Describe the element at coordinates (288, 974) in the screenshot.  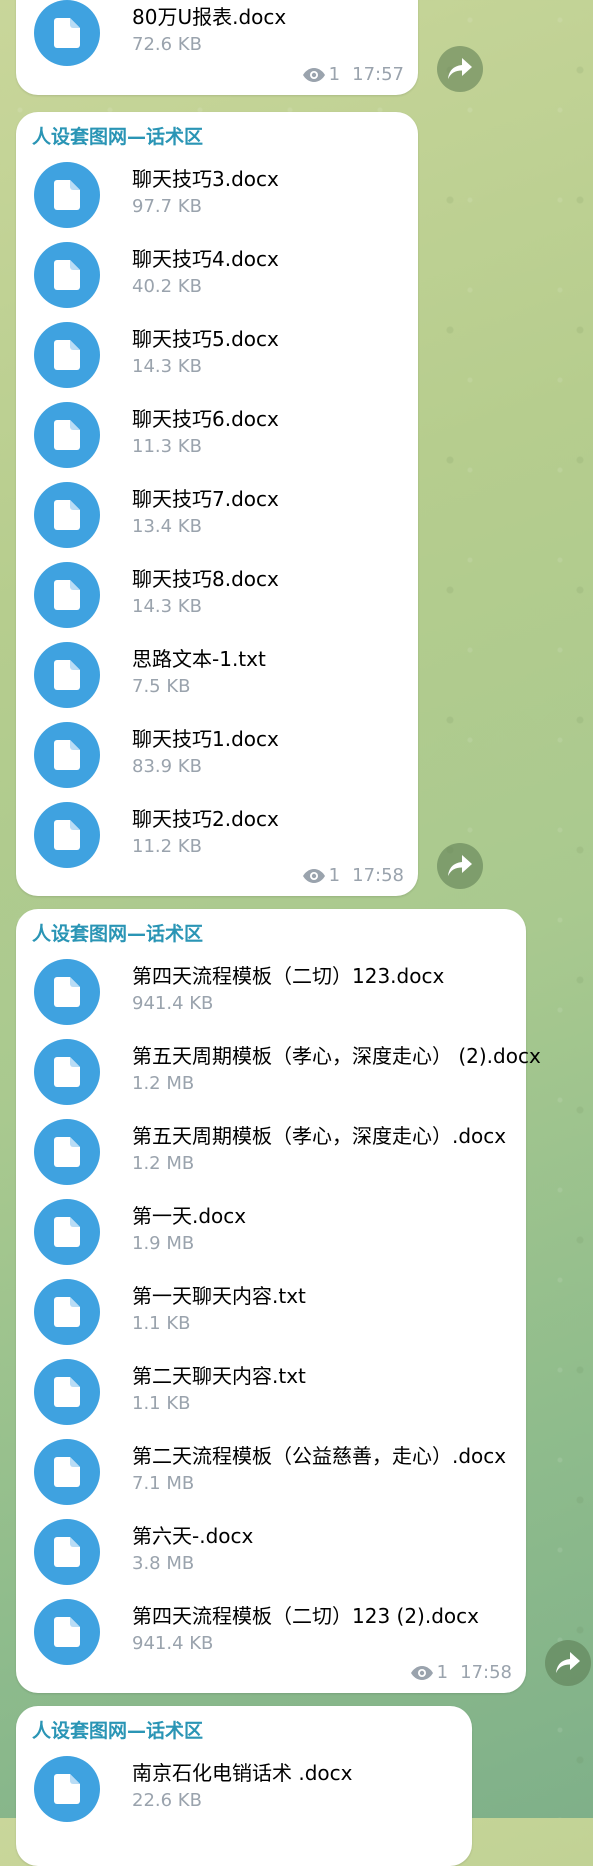
I see `file-name: 第四天流程模板（二切）123.docx` at that location.